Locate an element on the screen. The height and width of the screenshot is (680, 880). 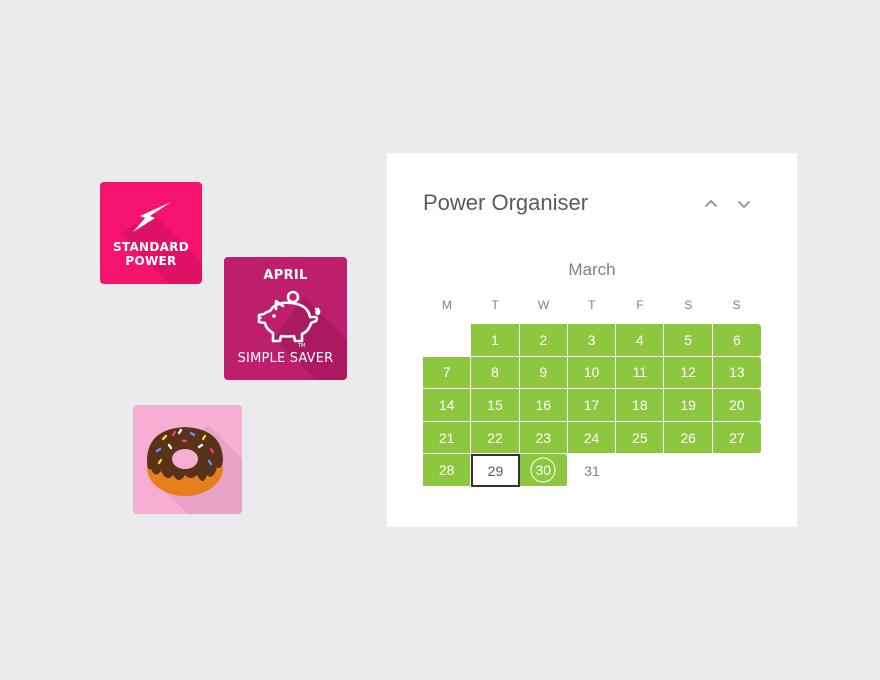
weekday-header: MTWTFSS is located at coordinates (592, 305).